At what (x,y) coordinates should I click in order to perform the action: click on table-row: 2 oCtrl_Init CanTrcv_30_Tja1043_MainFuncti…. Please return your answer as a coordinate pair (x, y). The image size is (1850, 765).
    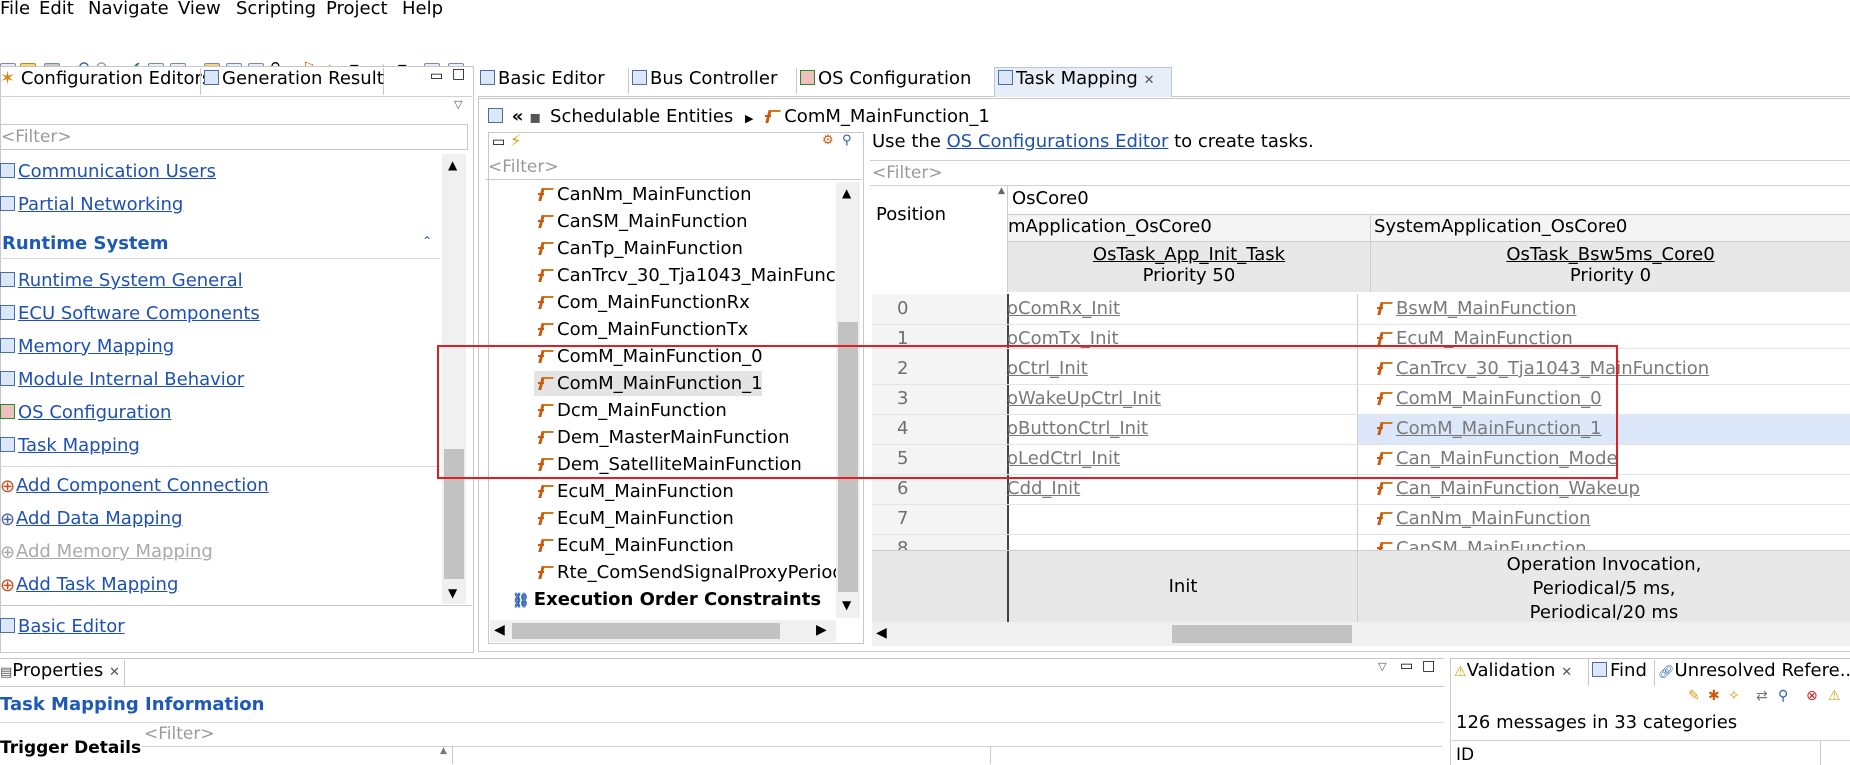
    Looking at the image, I should click on (1361, 369).